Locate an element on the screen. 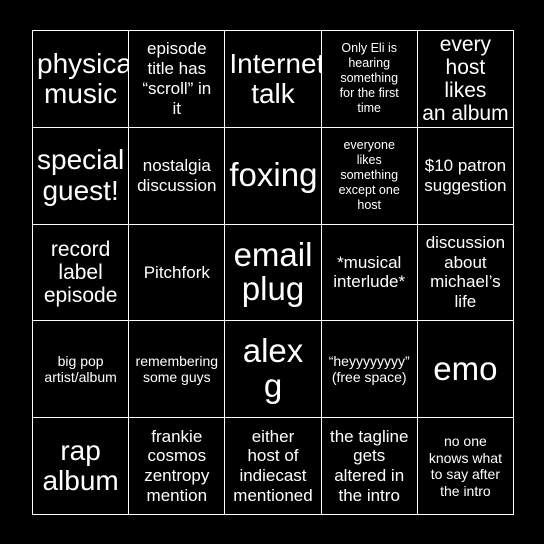 This screenshot has width=544, height=544. cell-text: record label episode is located at coordinates (80, 272).